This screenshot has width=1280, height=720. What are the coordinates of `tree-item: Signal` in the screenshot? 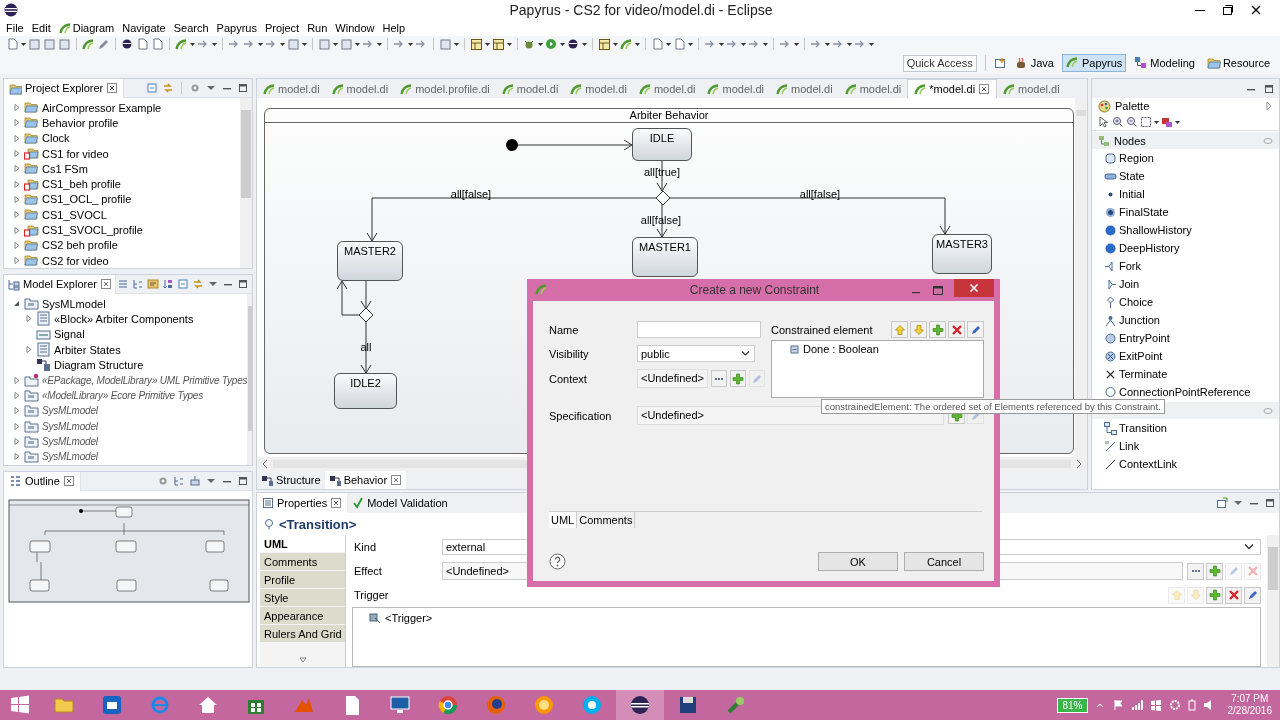 It's located at (69, 334).